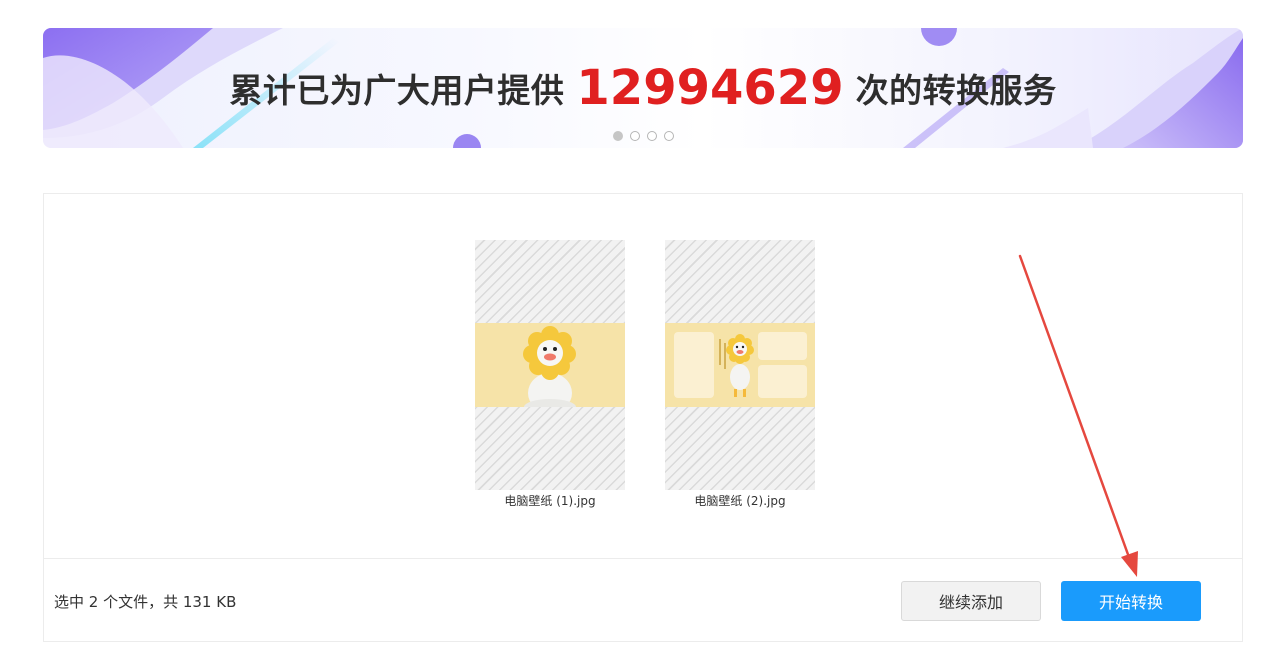 The height and width of the screenshot is (657, 1263). Describe the element at coordinates (397, 90) in the screenshot. I see `banner-prefix: 累计已为广大用户提供` at that location.